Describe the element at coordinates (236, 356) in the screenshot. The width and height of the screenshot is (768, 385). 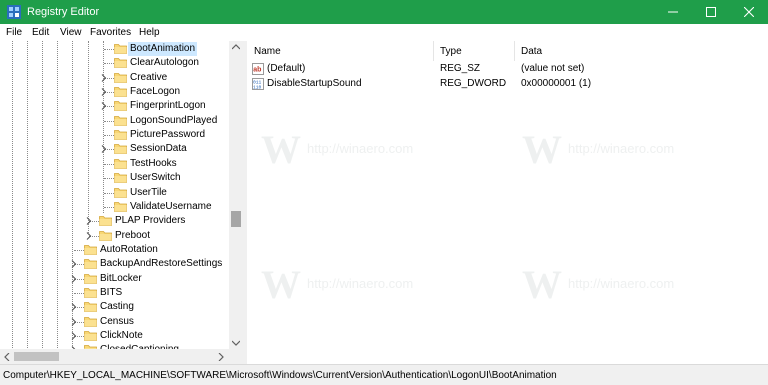
I see `scrollbar-corner` at that location.